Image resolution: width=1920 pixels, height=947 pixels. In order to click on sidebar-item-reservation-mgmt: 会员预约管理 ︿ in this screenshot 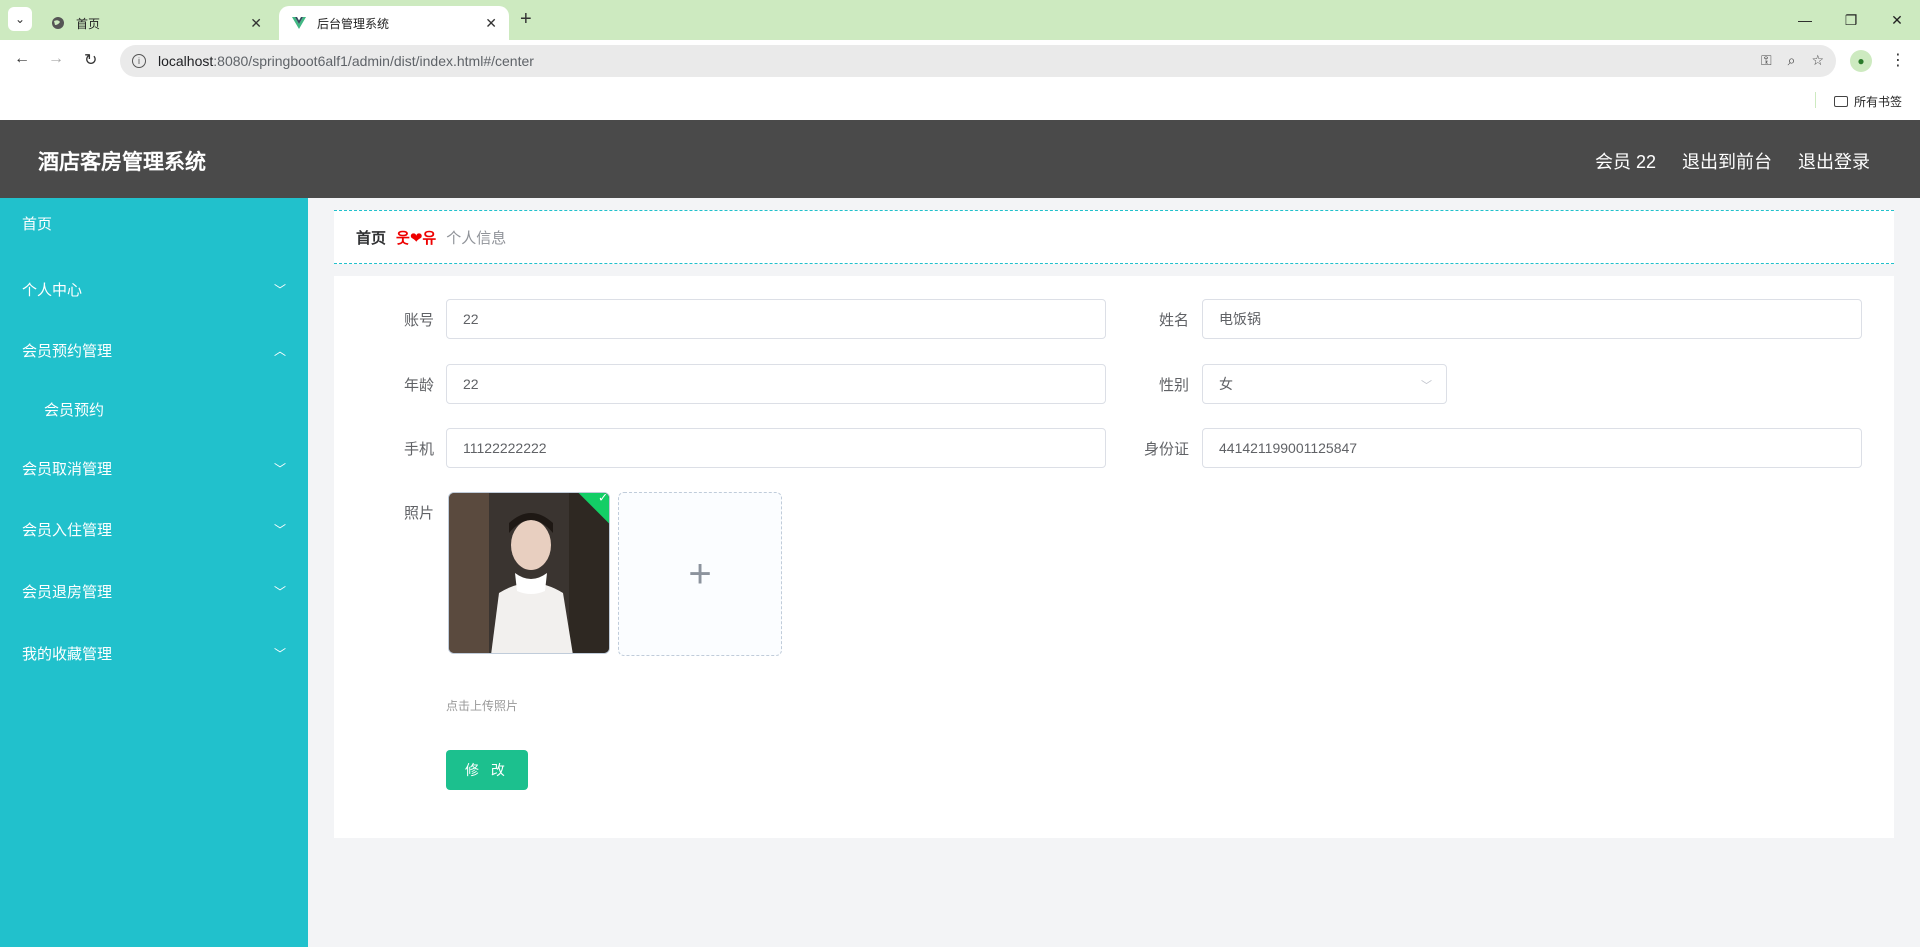, I will do `click(154, 350)`.